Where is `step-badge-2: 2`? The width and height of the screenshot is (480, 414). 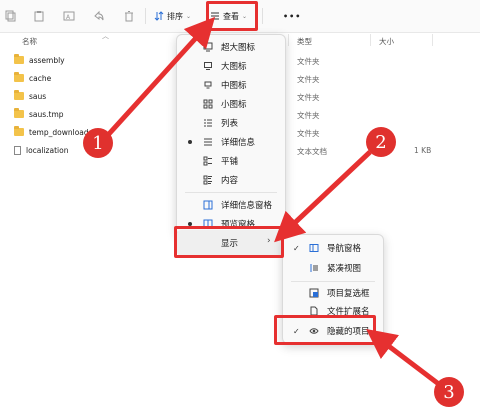
step-badge-2: 2 is located at coordinates (381, 142).